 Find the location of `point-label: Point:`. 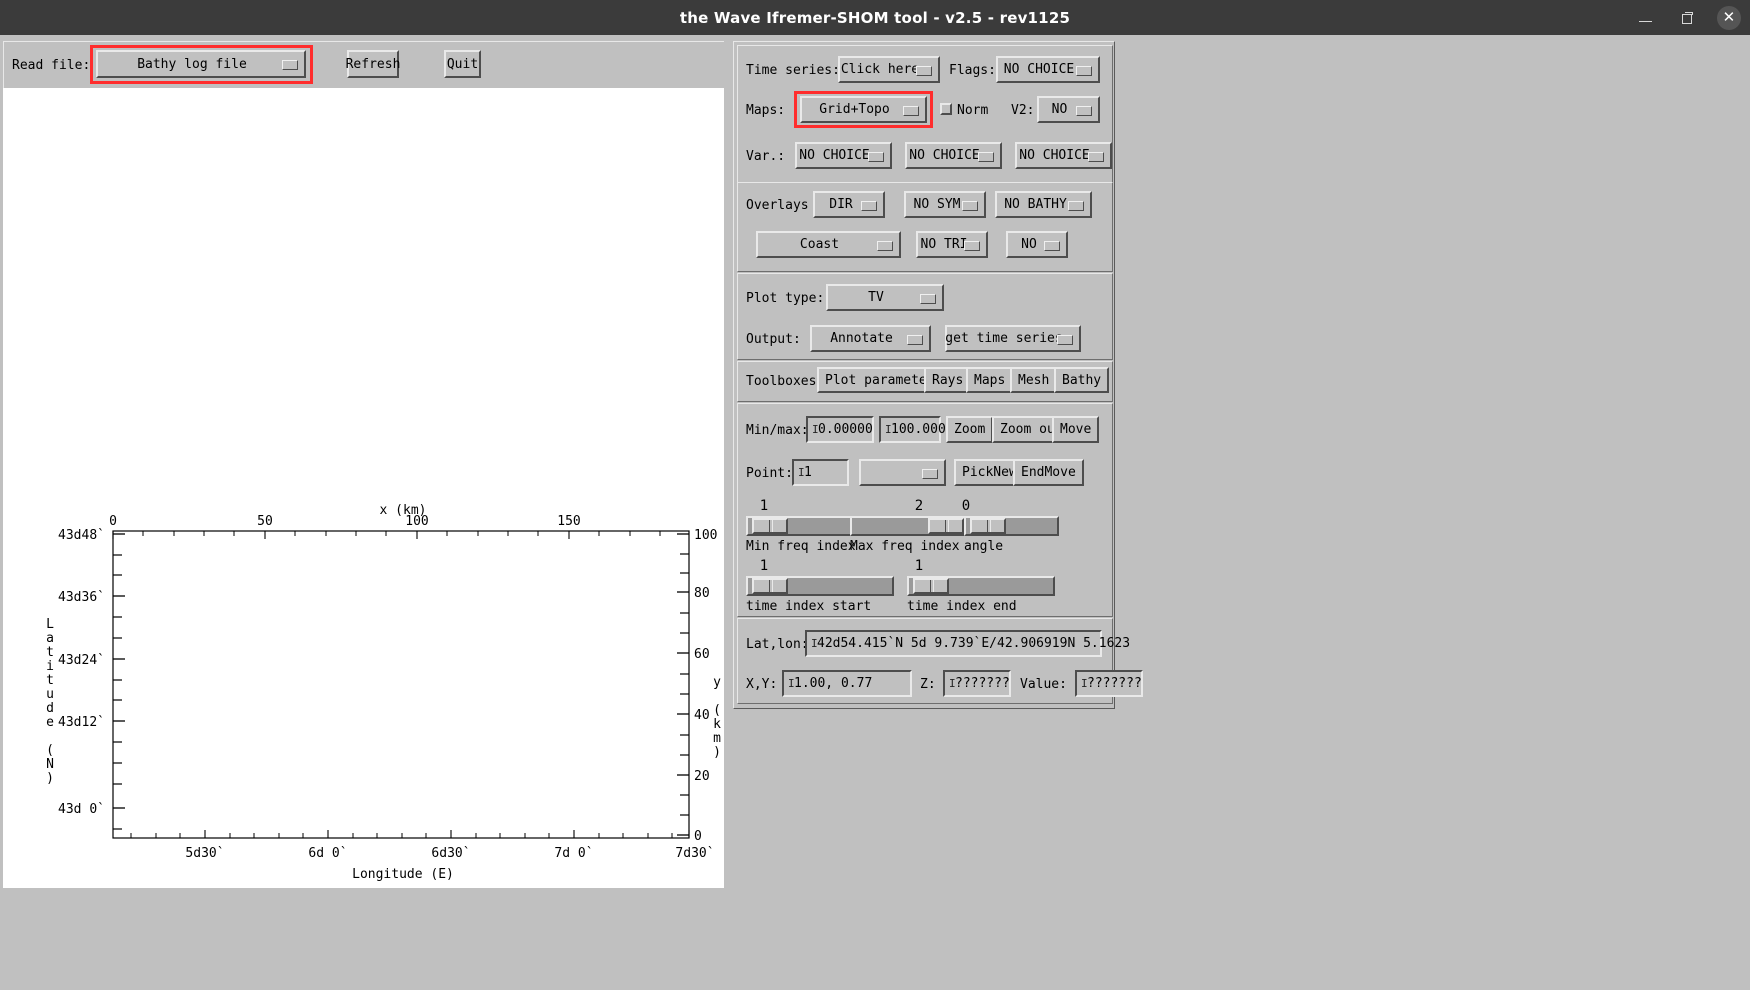

point-label: Point: is located at coordinates (769, 473).